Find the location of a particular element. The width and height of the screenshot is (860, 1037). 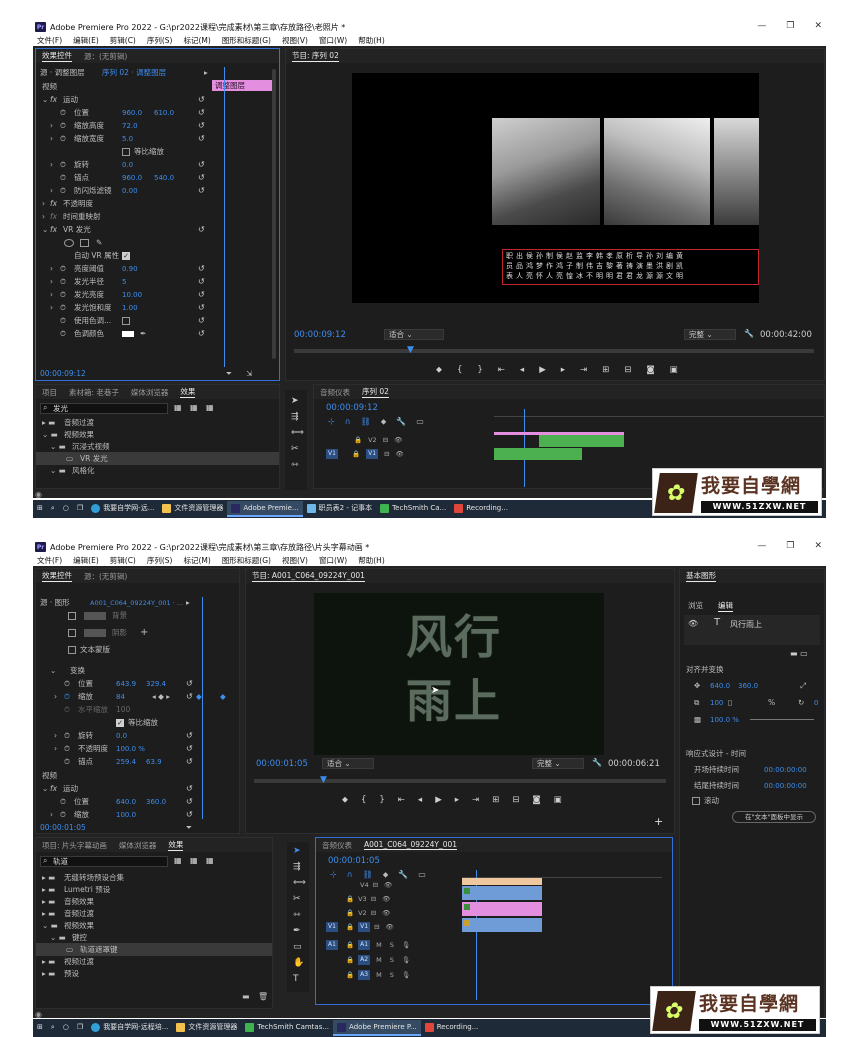

tab-project: 项目: 片头字幕动画 is located at coordinates (74, 845).